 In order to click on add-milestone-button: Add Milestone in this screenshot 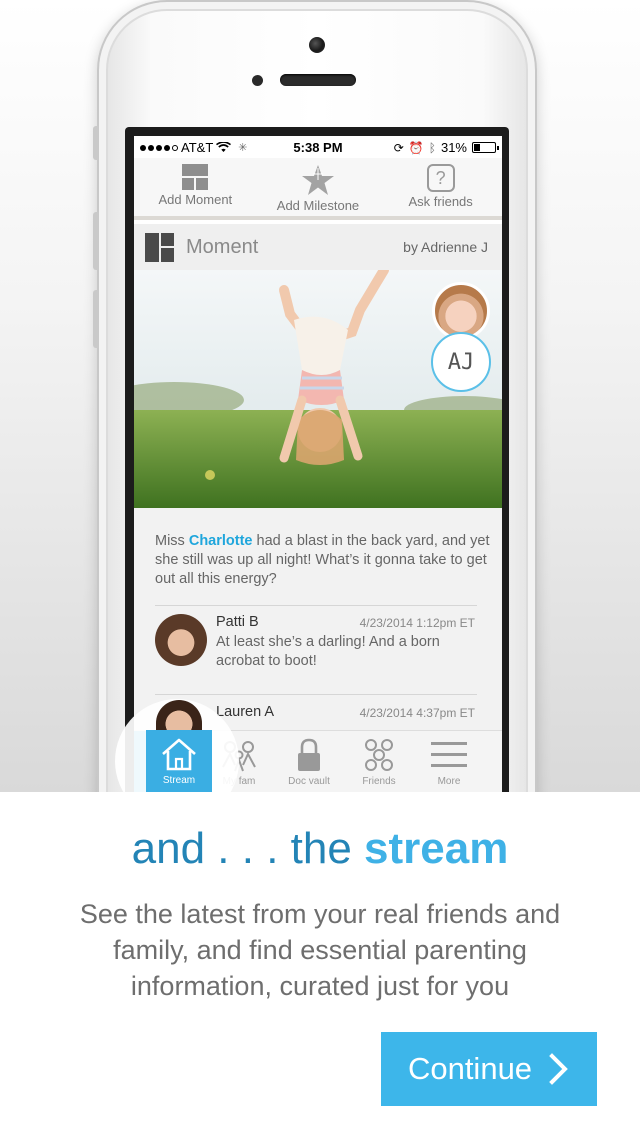, I will do `click(318, 187)`.